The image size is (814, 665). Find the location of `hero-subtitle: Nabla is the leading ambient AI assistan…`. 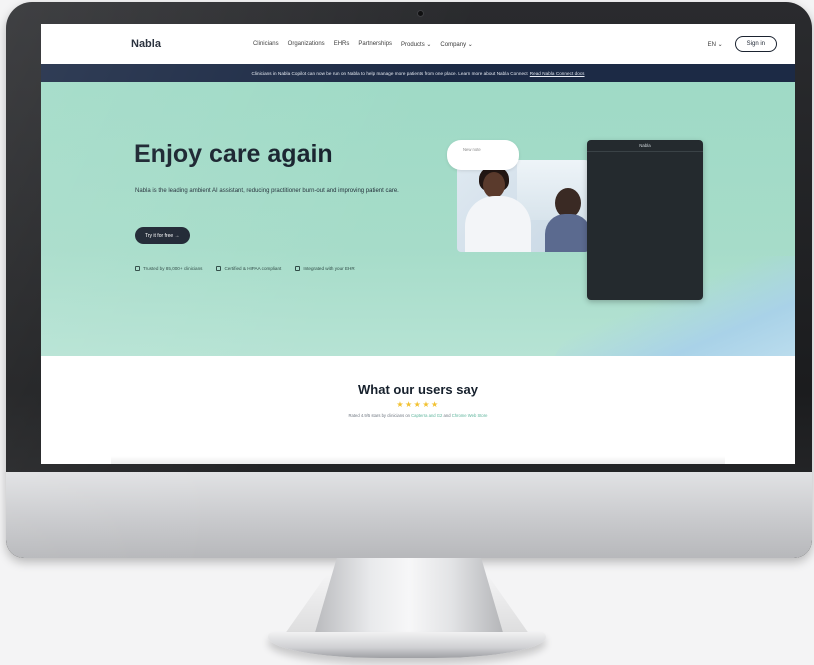

hero-subtitle: Nabla is the leading ambient AI assistan… is located at coordinates (267, 191).